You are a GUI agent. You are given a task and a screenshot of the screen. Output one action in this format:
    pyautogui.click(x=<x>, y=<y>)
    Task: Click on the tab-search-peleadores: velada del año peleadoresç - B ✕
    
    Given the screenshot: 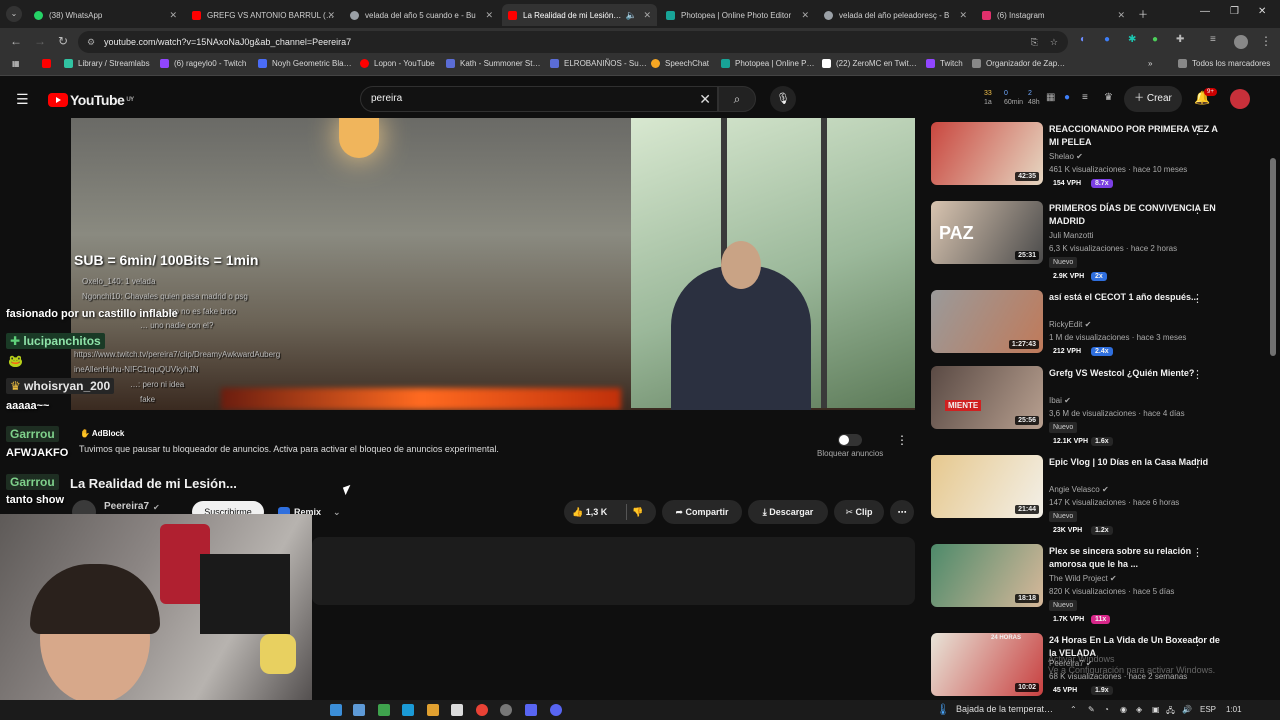 What is the action you would take?
    pyautogui.click(x=895, y=15)
    